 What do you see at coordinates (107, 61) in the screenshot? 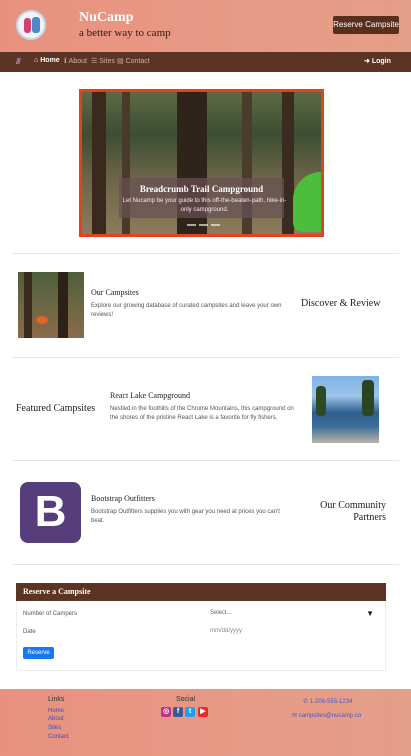
I see `nav-item-label: Sites` at bounding box center [107, 61].